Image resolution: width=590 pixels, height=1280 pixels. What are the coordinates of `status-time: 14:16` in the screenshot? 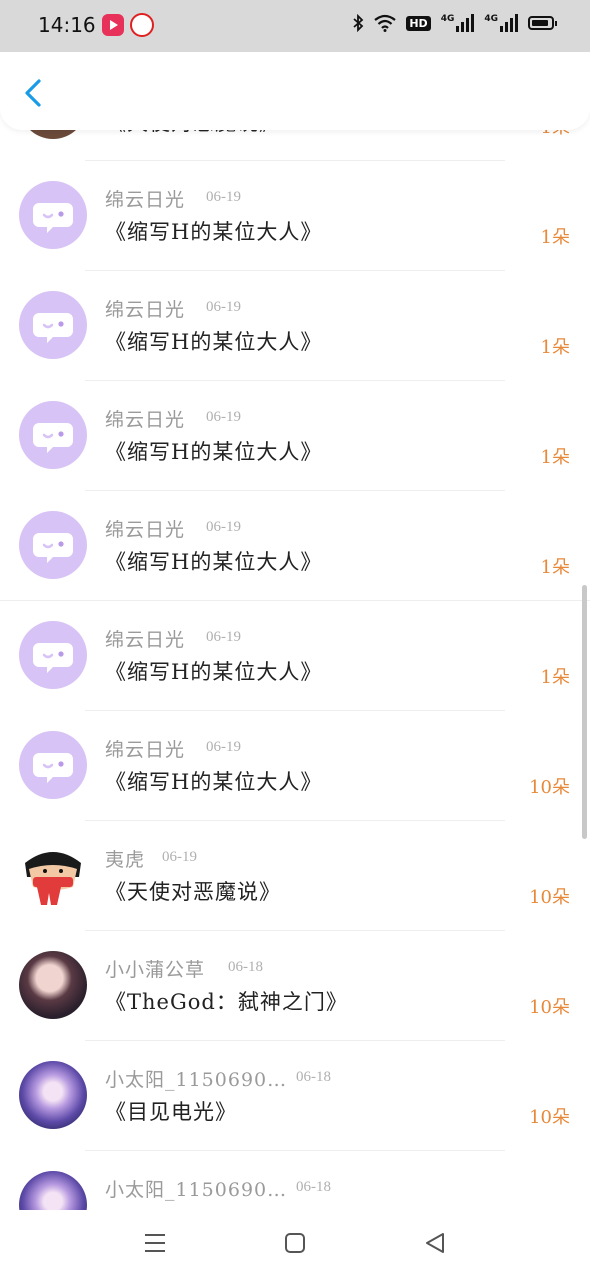 It's located at (67, 25).